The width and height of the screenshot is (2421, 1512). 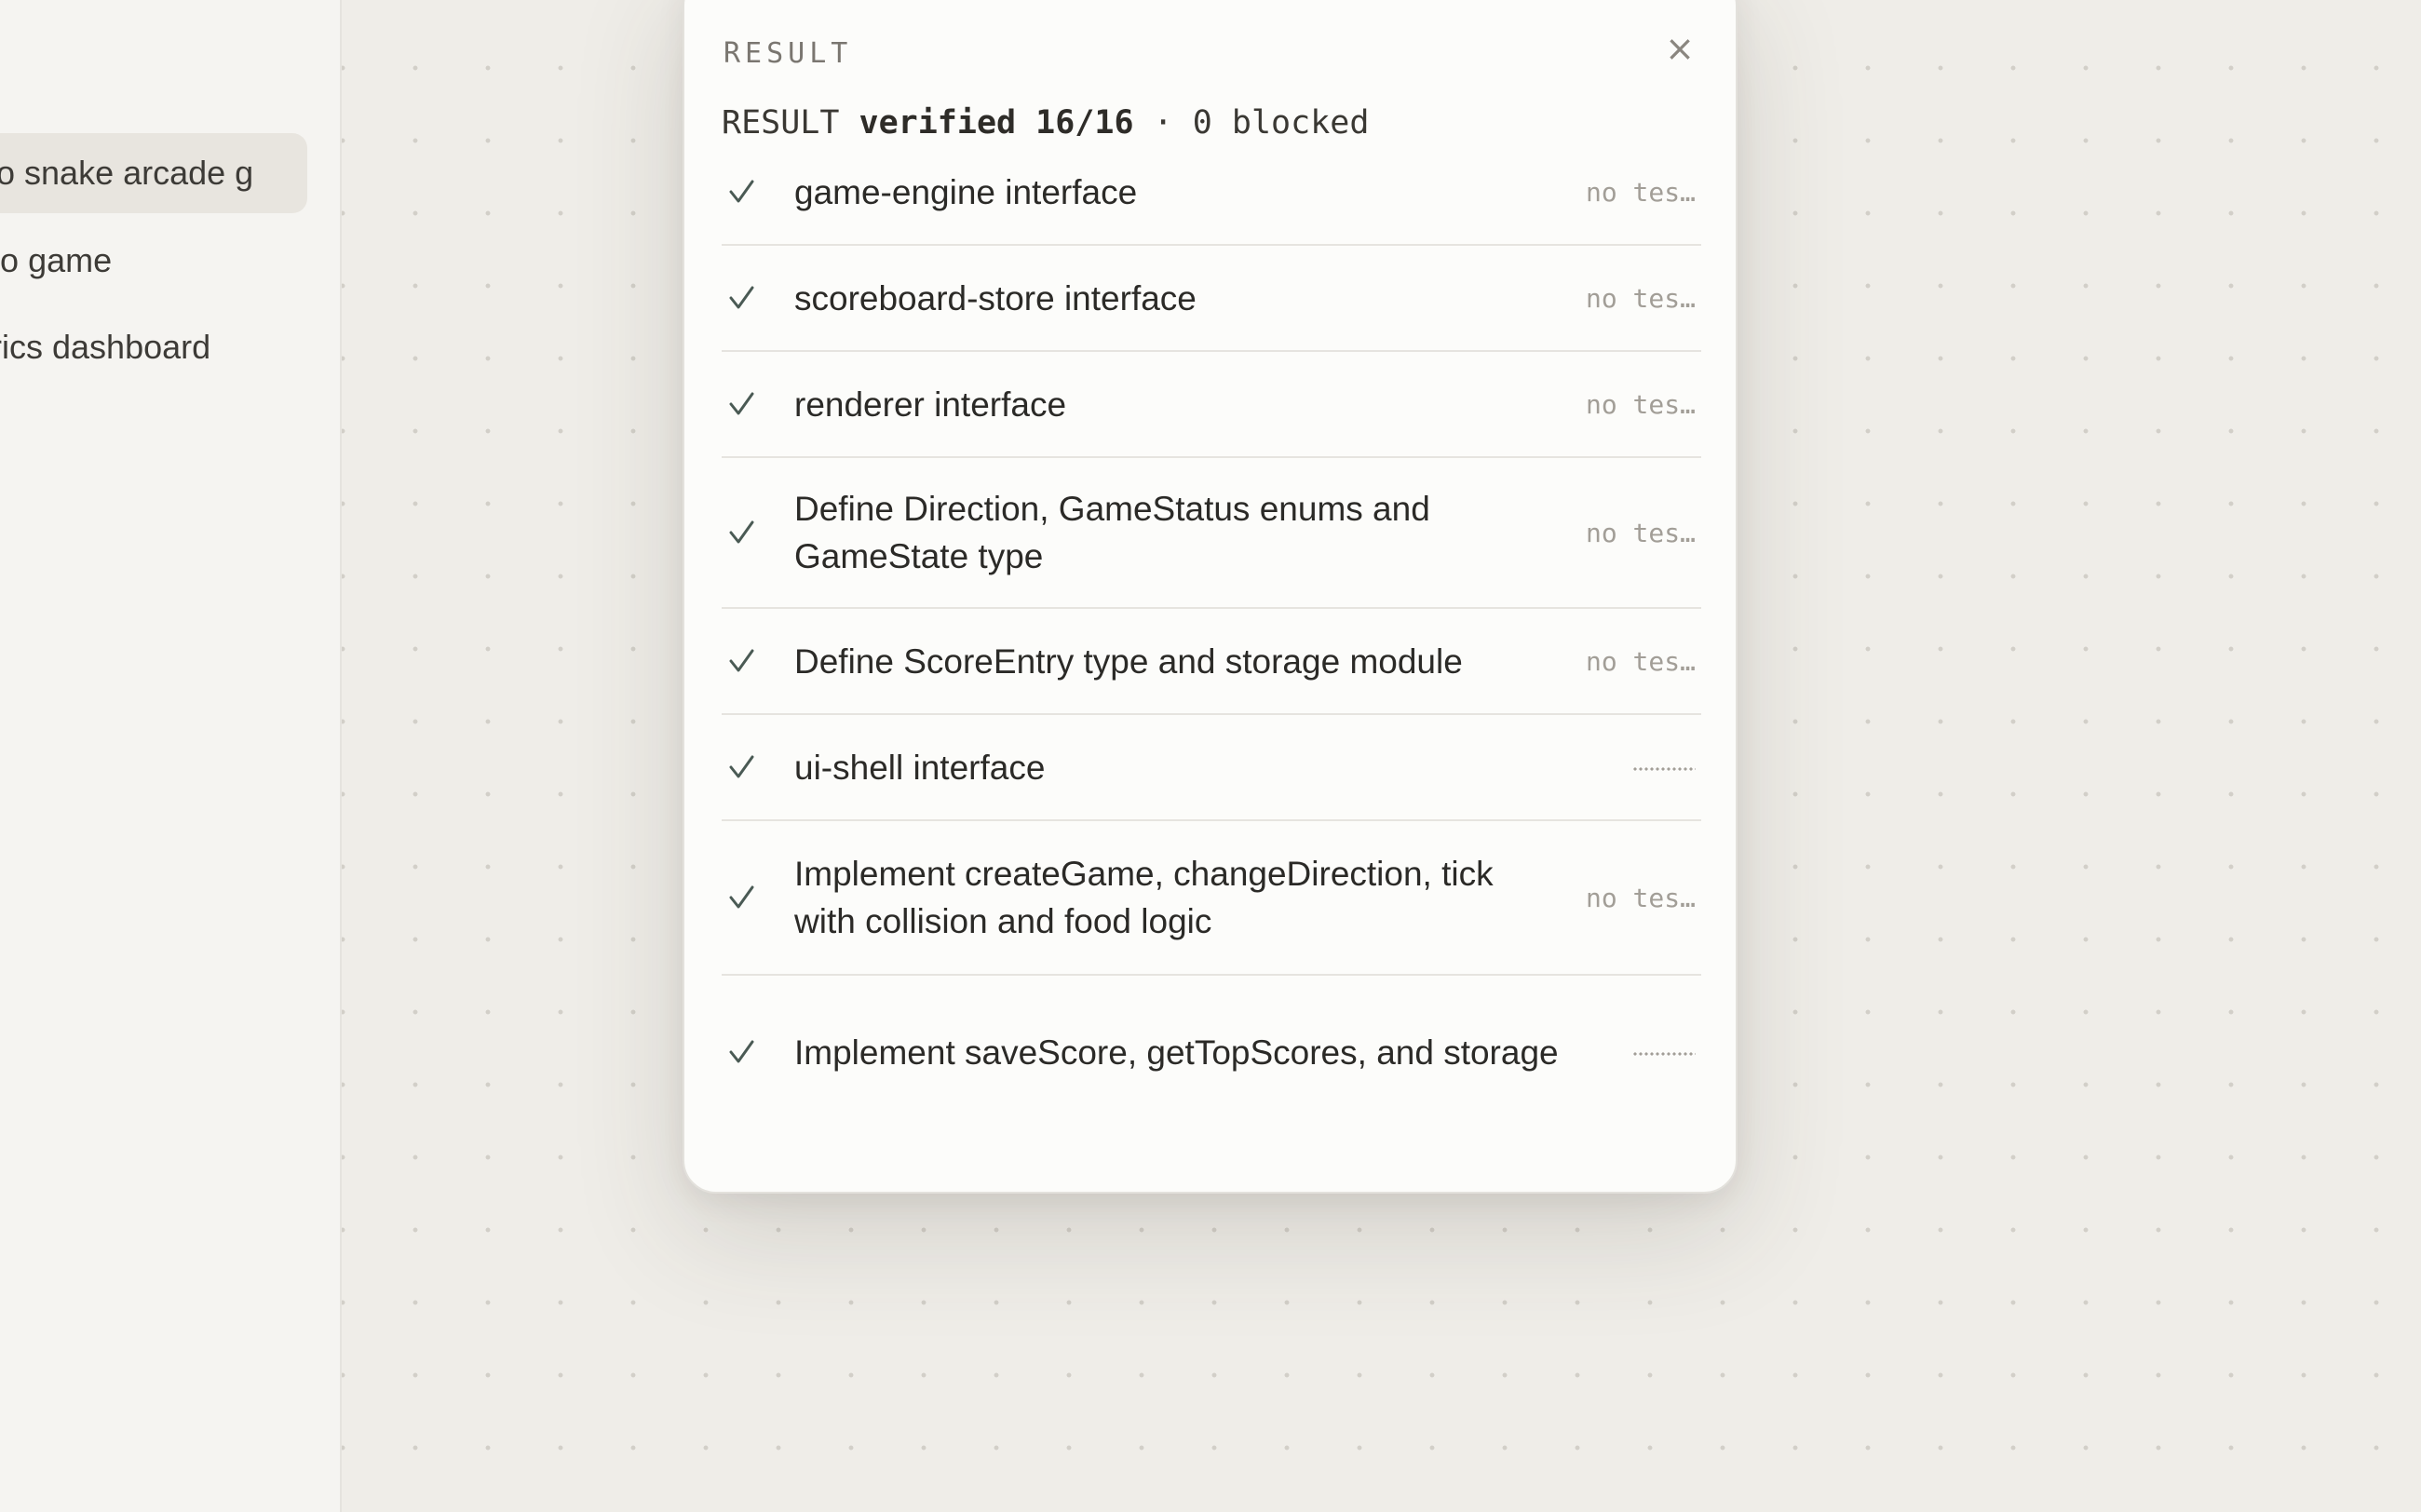 What do you see at coordinates (930, 404) in the screenshot?
I see `task-title: renderer interface` at bounding box center [930, 404].